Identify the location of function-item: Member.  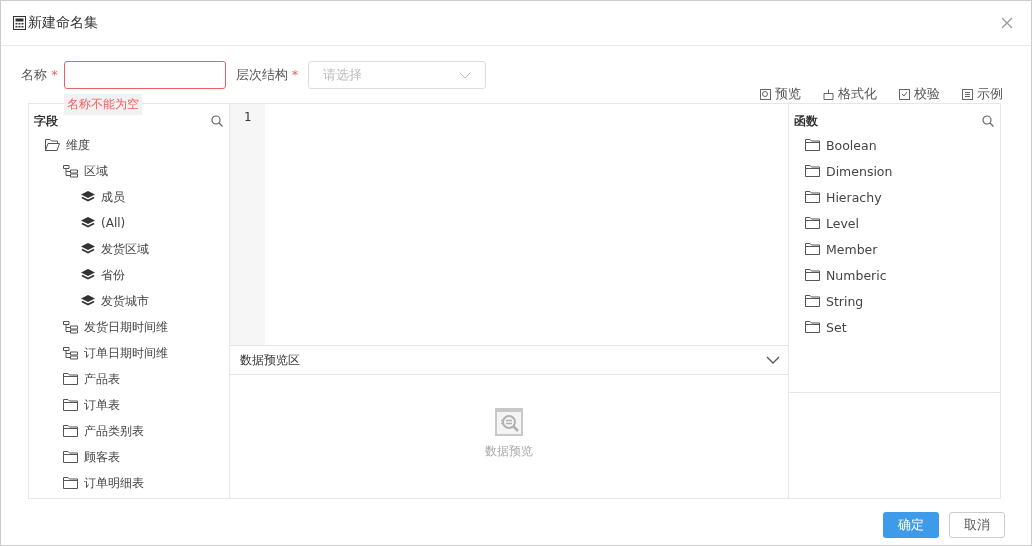
(894, 249).